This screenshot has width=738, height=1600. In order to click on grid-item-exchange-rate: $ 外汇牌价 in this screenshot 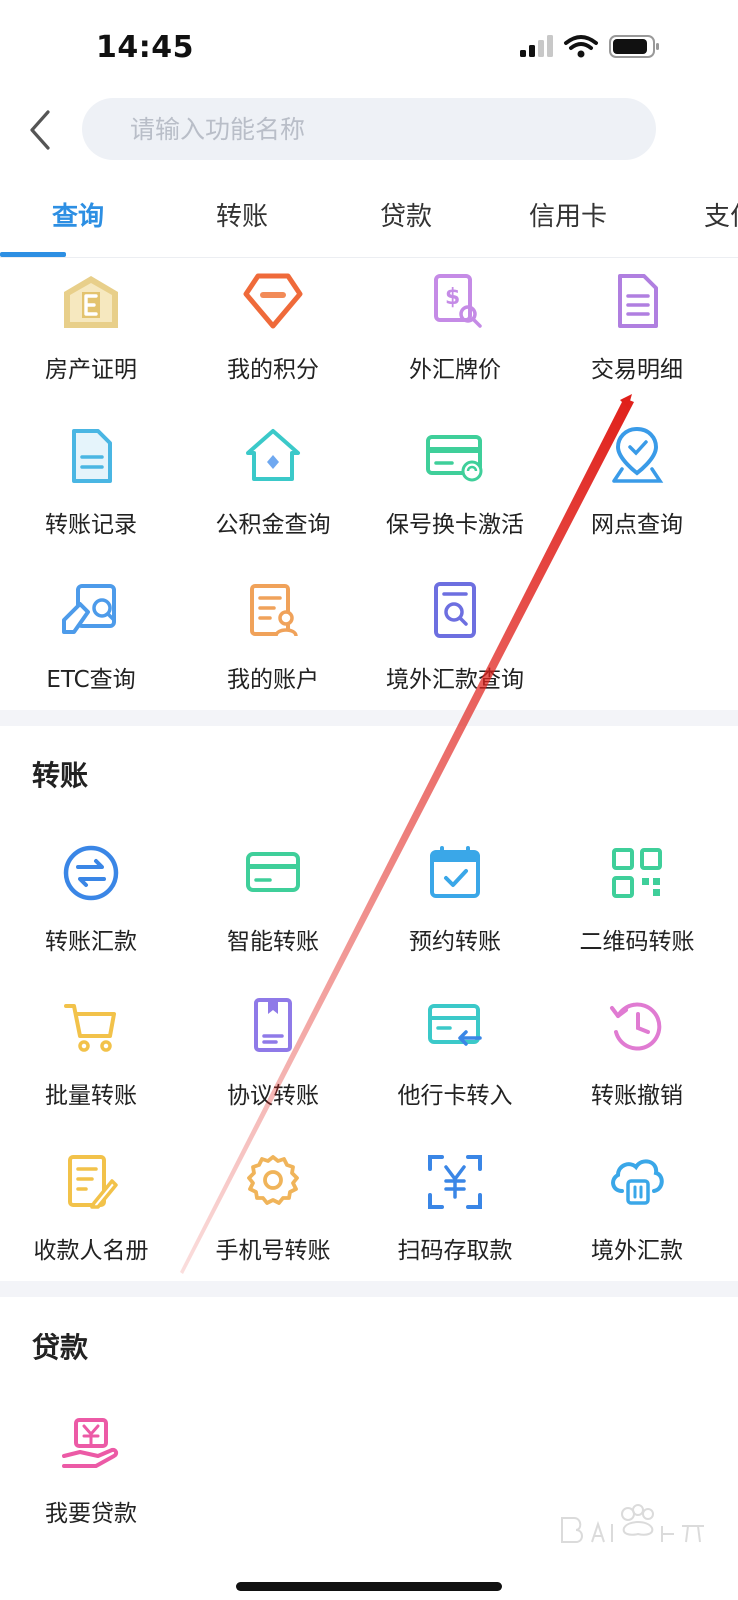, I will do `click(455, 345)`.